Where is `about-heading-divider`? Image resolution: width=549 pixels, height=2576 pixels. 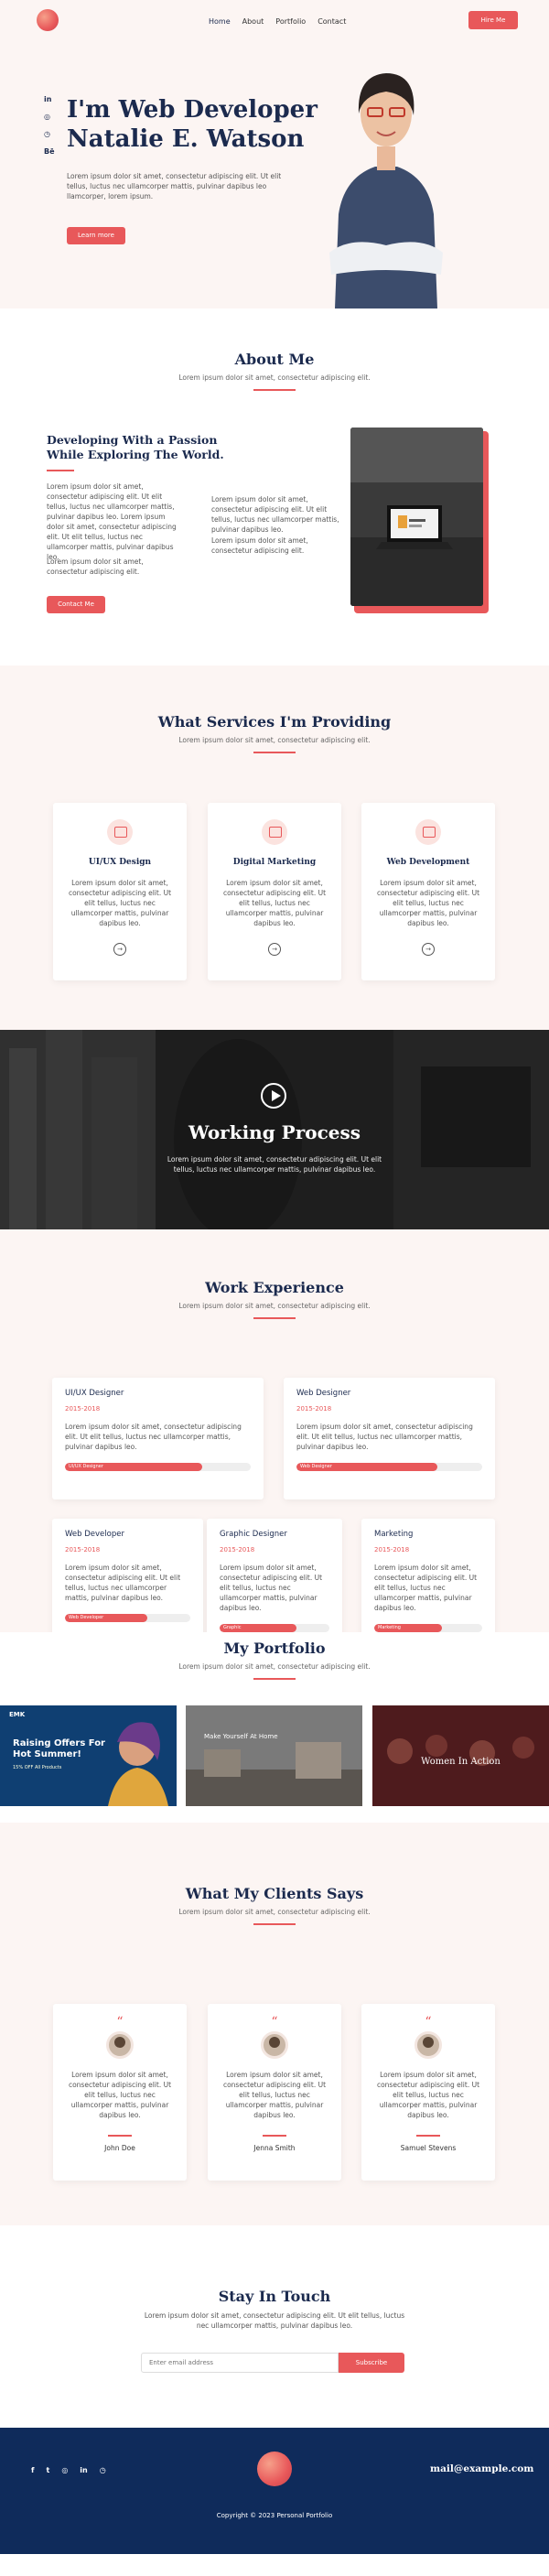
about-heading-divider is located at coordinates (60, 471).